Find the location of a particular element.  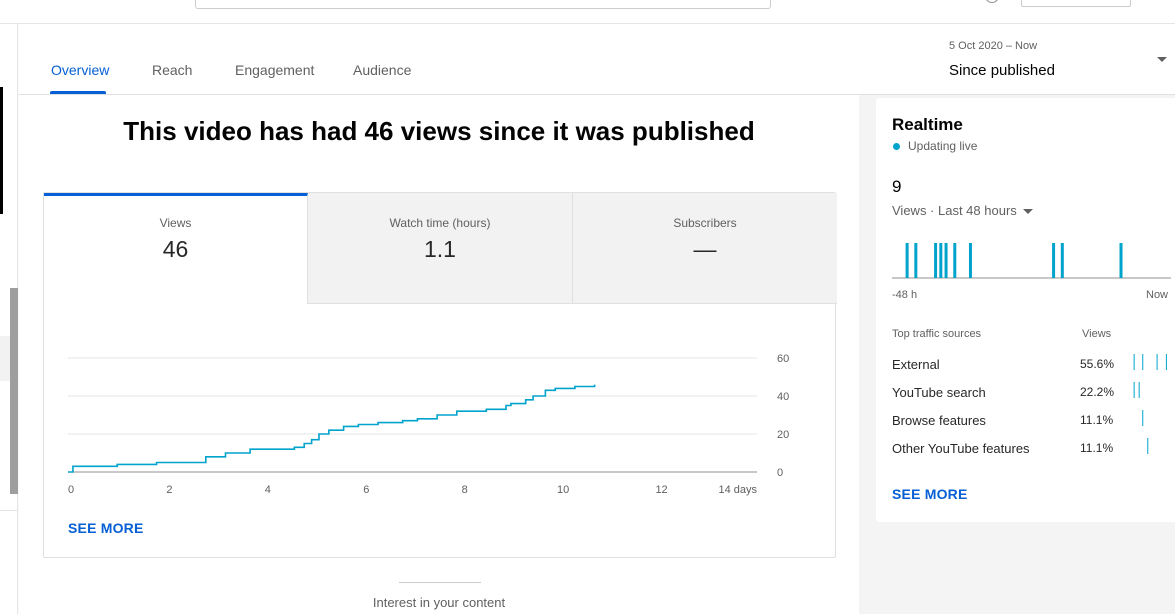

views-line-chart: 0 20 40 60 0 2 4 6 8 10 12 14 days is located at coordinates (428, 424).